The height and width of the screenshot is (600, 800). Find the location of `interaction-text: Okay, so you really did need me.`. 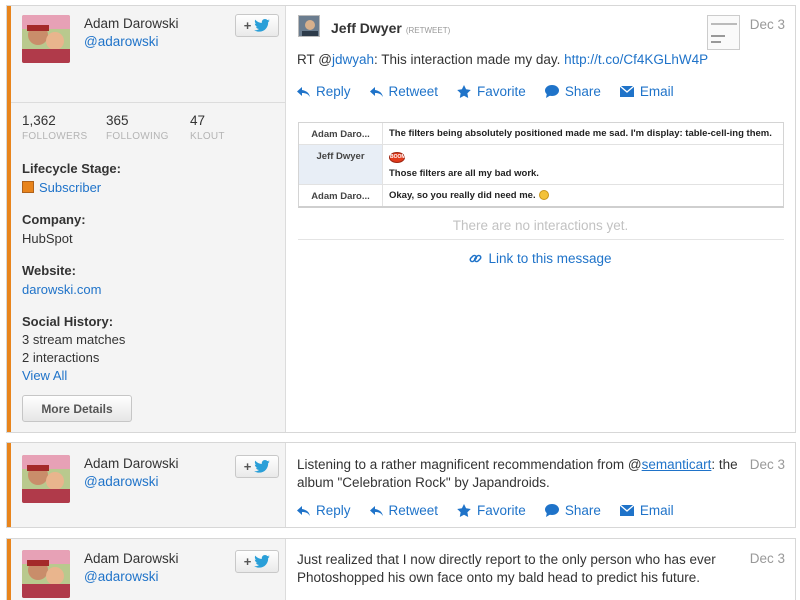

interaction-text: Okay, so you really did need me. is located at coordinates (462, 195).